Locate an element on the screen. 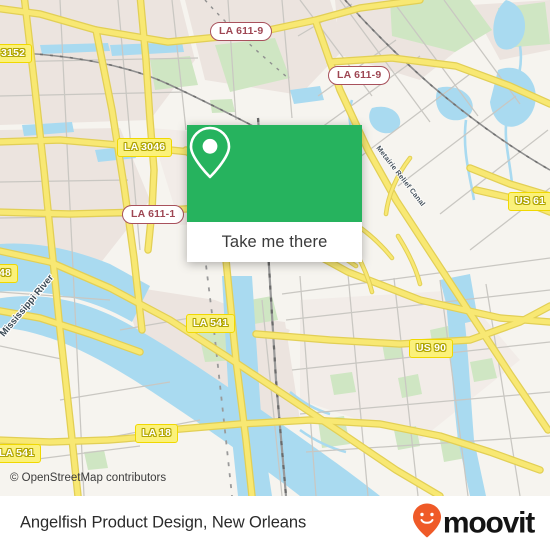 The height and width of the screenshot is (550, 550). road-shield: LA 611-1 is located at coordinates (153, 214).